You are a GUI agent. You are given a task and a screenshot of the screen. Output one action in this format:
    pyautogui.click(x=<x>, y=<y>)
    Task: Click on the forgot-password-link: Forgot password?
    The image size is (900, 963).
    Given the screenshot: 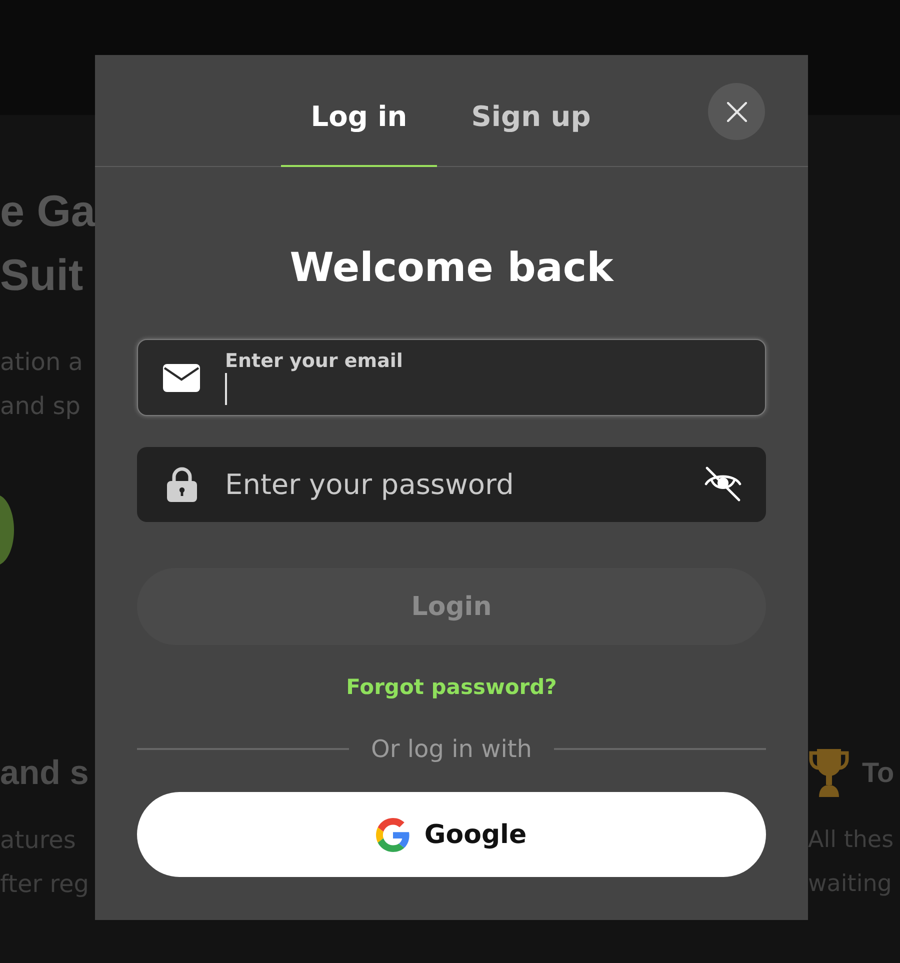 What is the action you would take?
    pyautogui.click(x=451, y=687)
    